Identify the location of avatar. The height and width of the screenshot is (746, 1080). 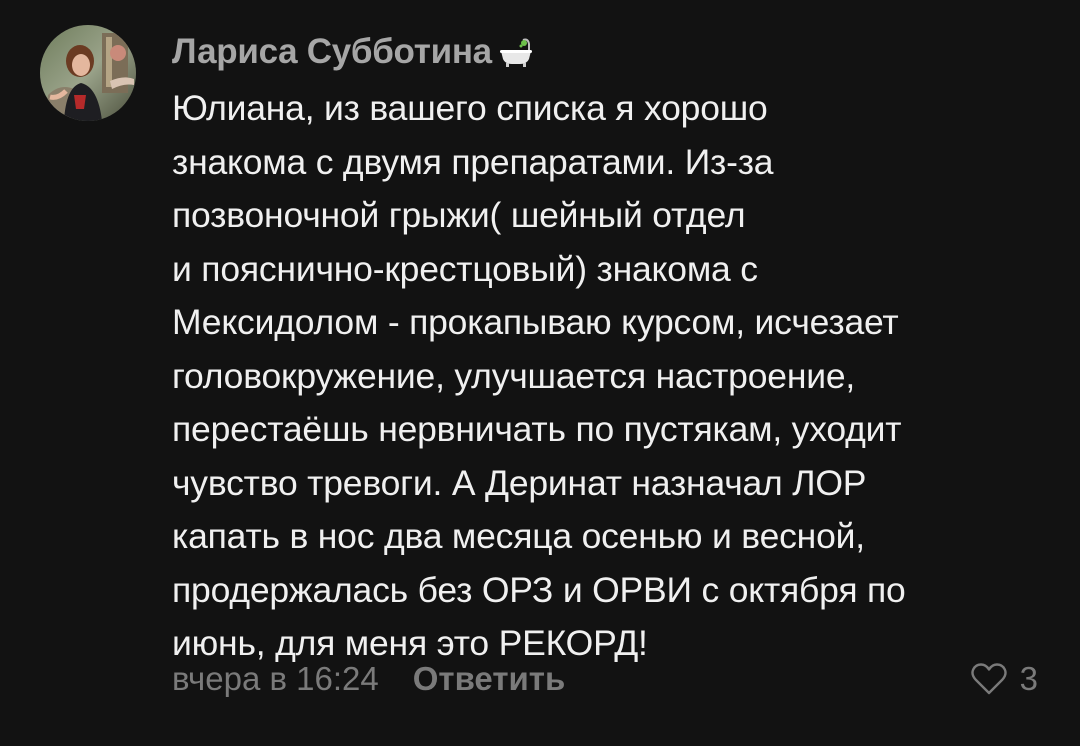
(88, 73).